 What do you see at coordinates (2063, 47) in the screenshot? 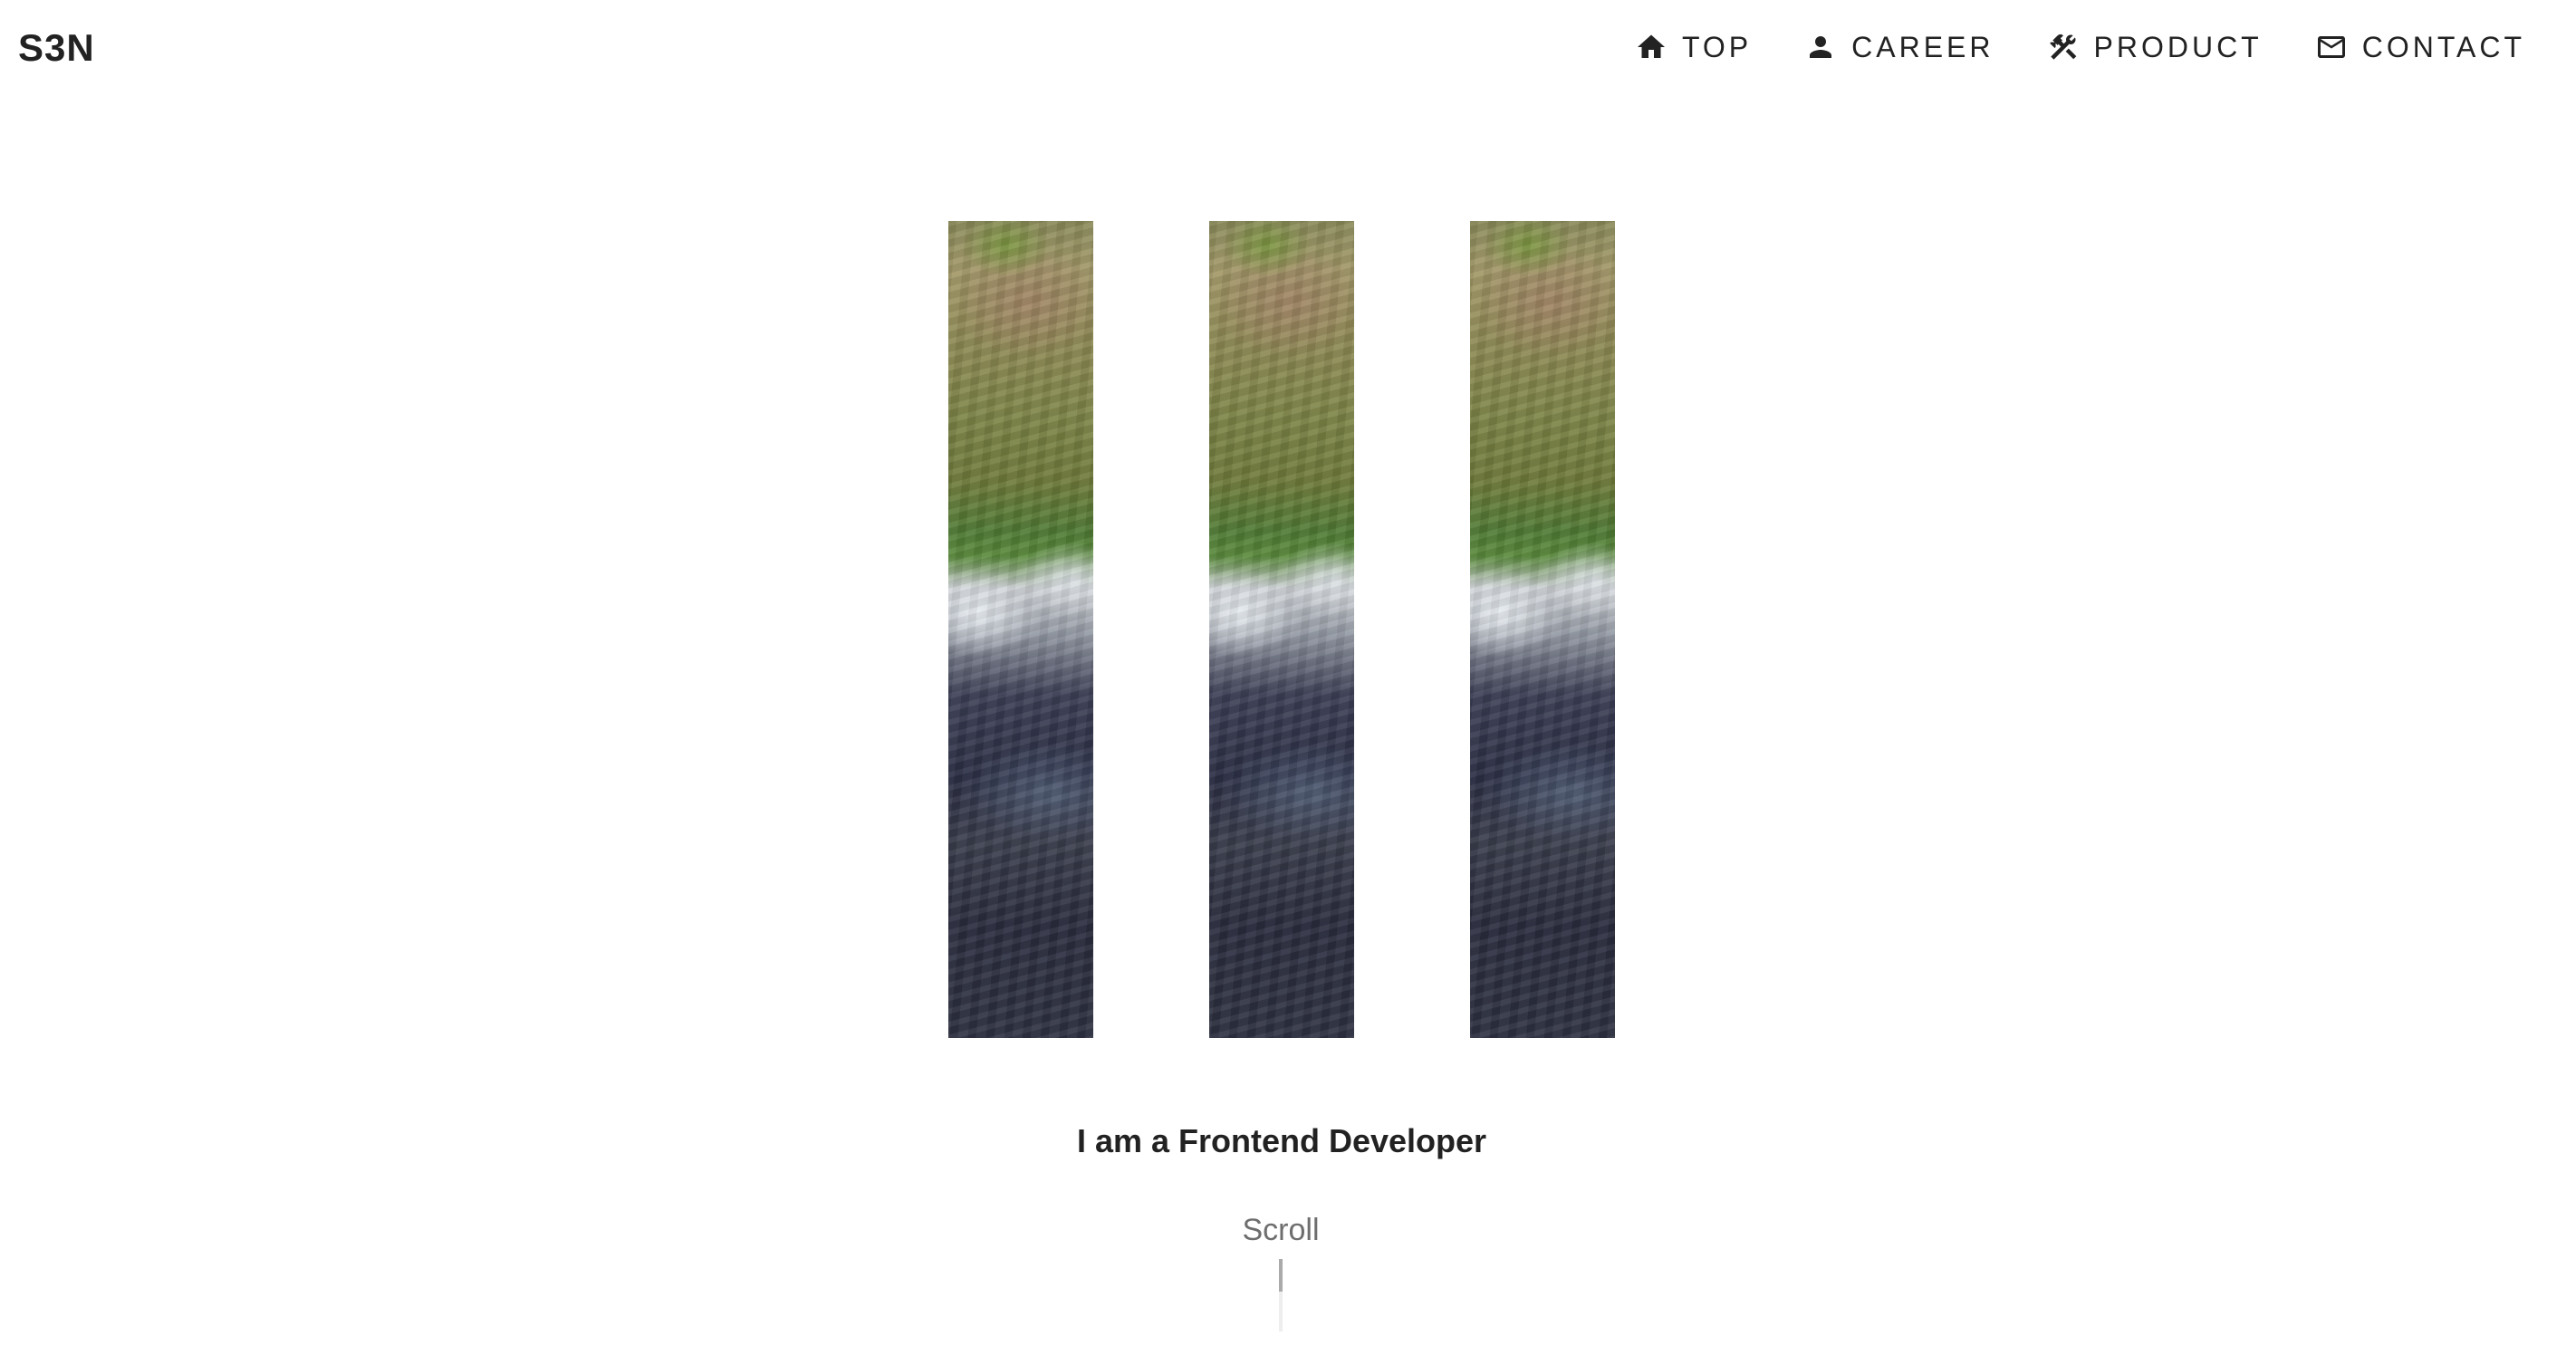
I see `tools-icon` at bounding box center [2063, 47].